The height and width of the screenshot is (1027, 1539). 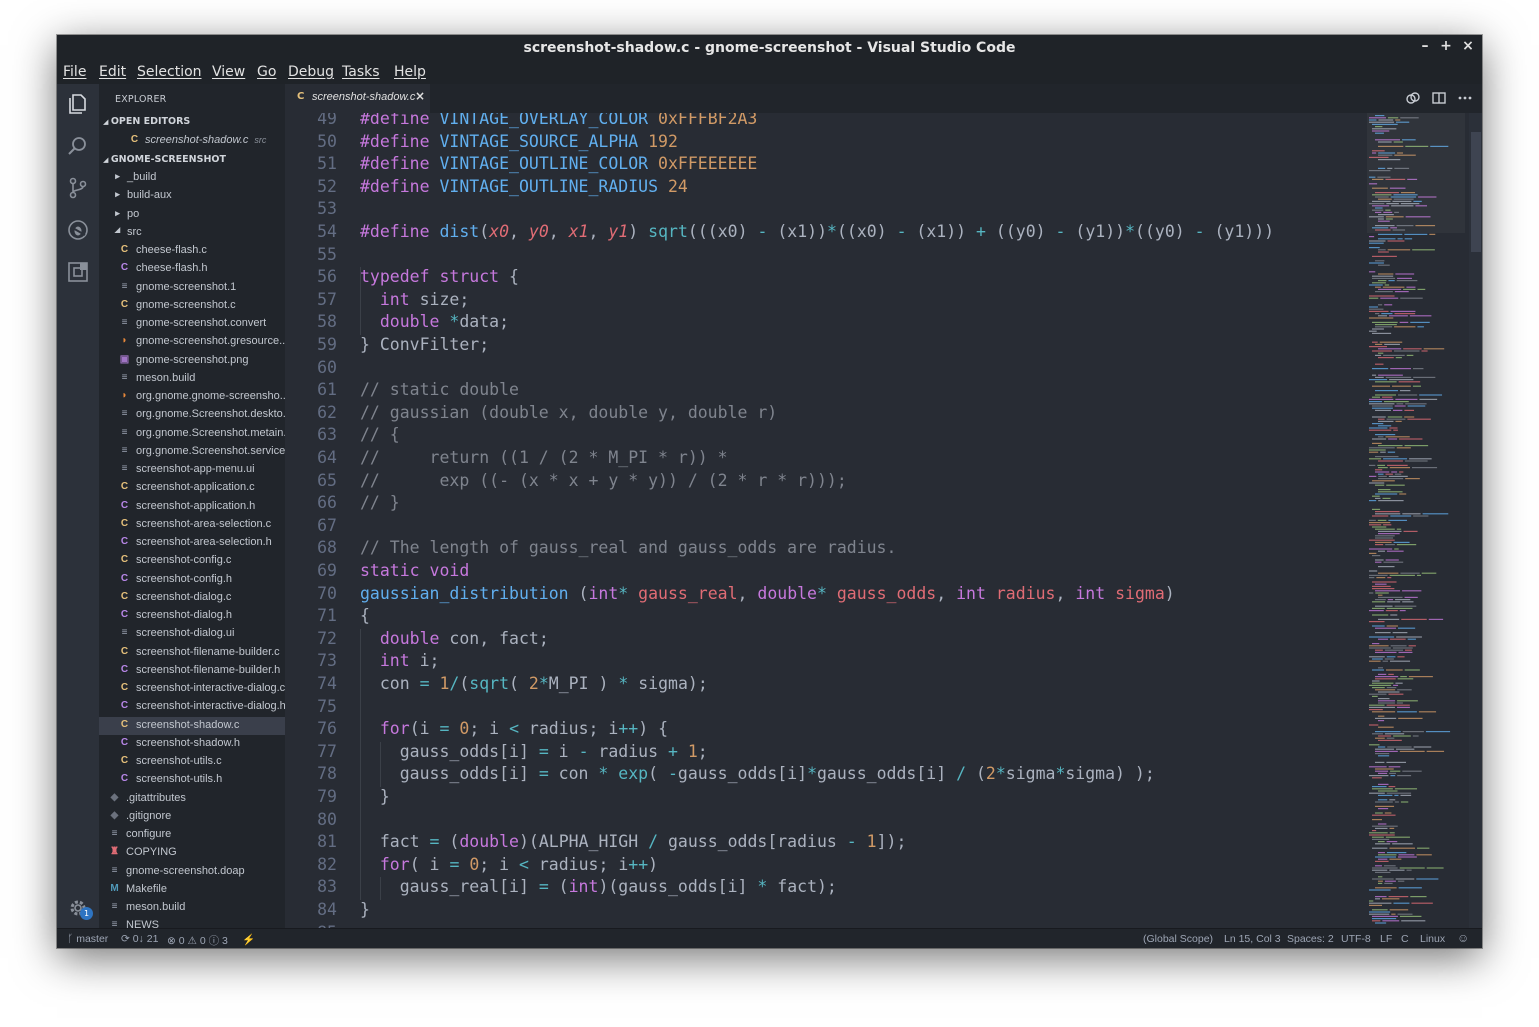 What do you see at coordinates (327, 120) in the screenshot?
I see `line-number: 49` at bounding box center [327, 120].